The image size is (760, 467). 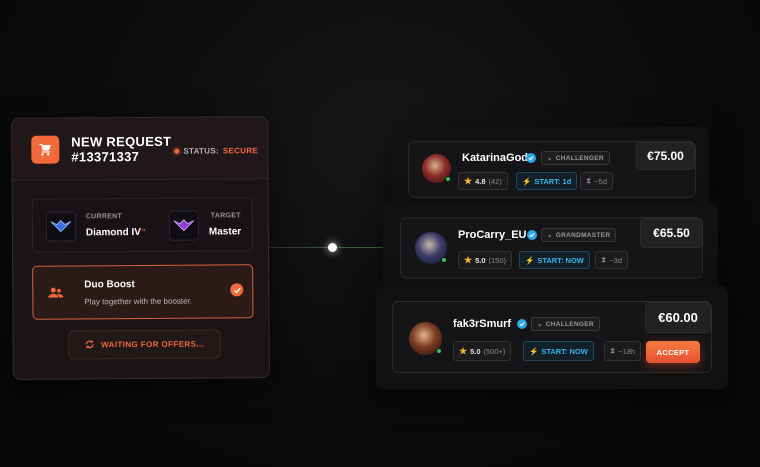 I want to click on status-value: SECURE, so click(x=240, y=151).